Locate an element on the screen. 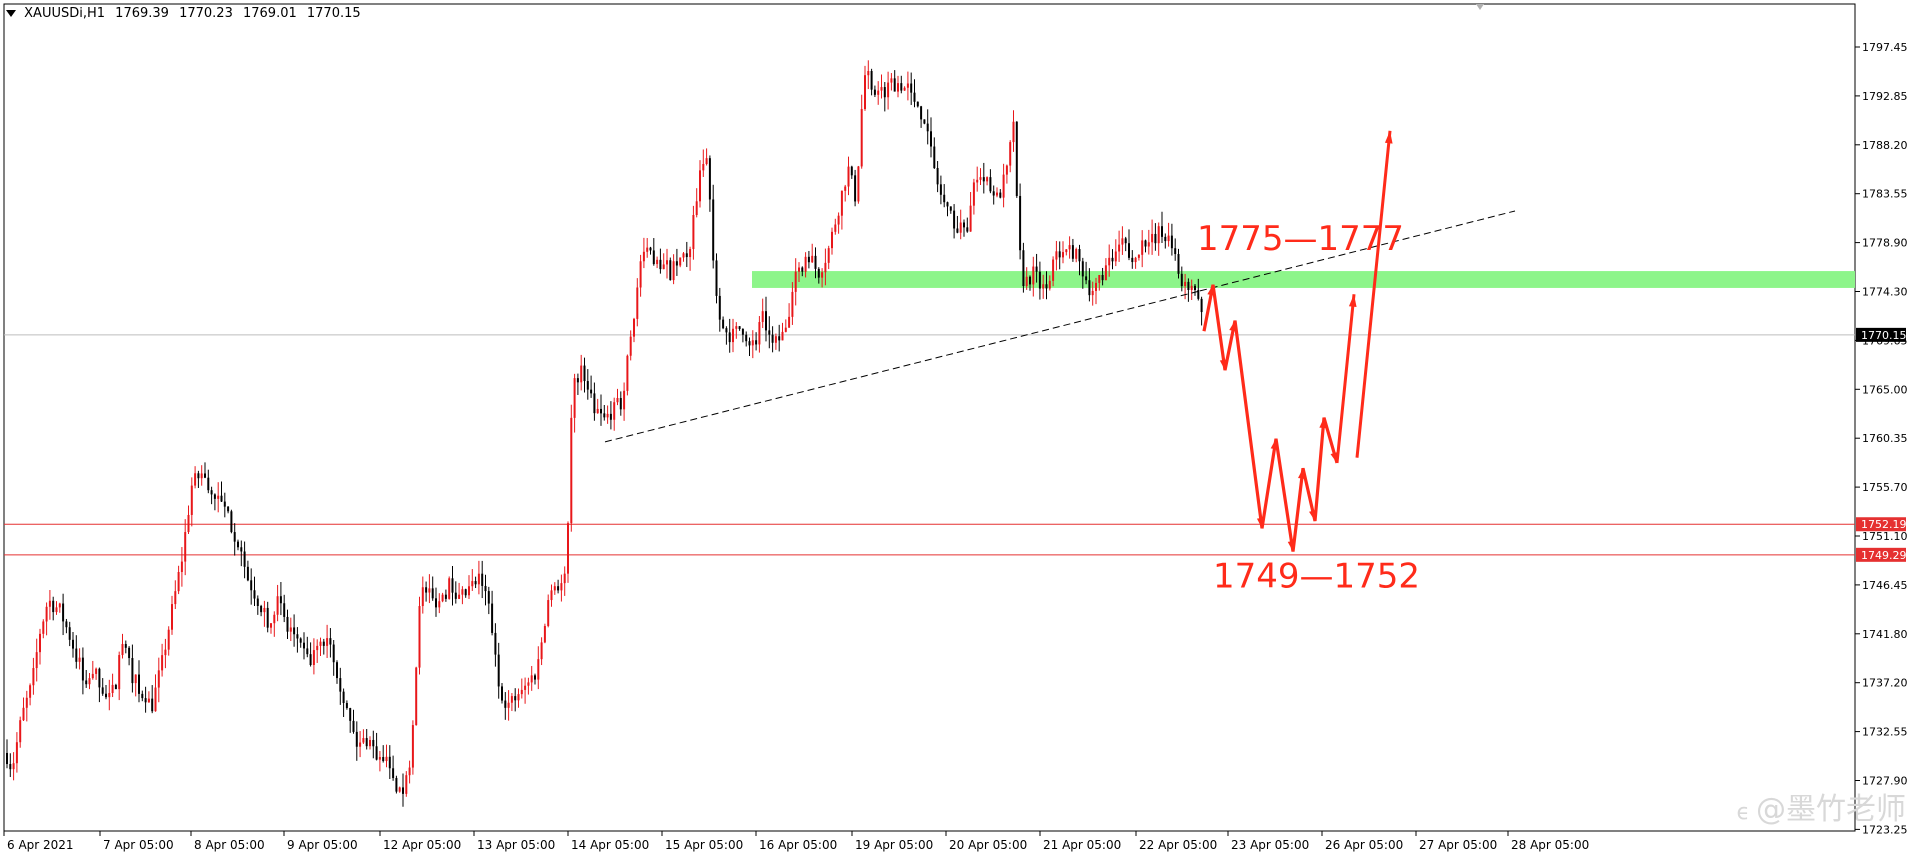 This screenshot has width=1920, height=858. trendline is located at coordinates (902, 366).